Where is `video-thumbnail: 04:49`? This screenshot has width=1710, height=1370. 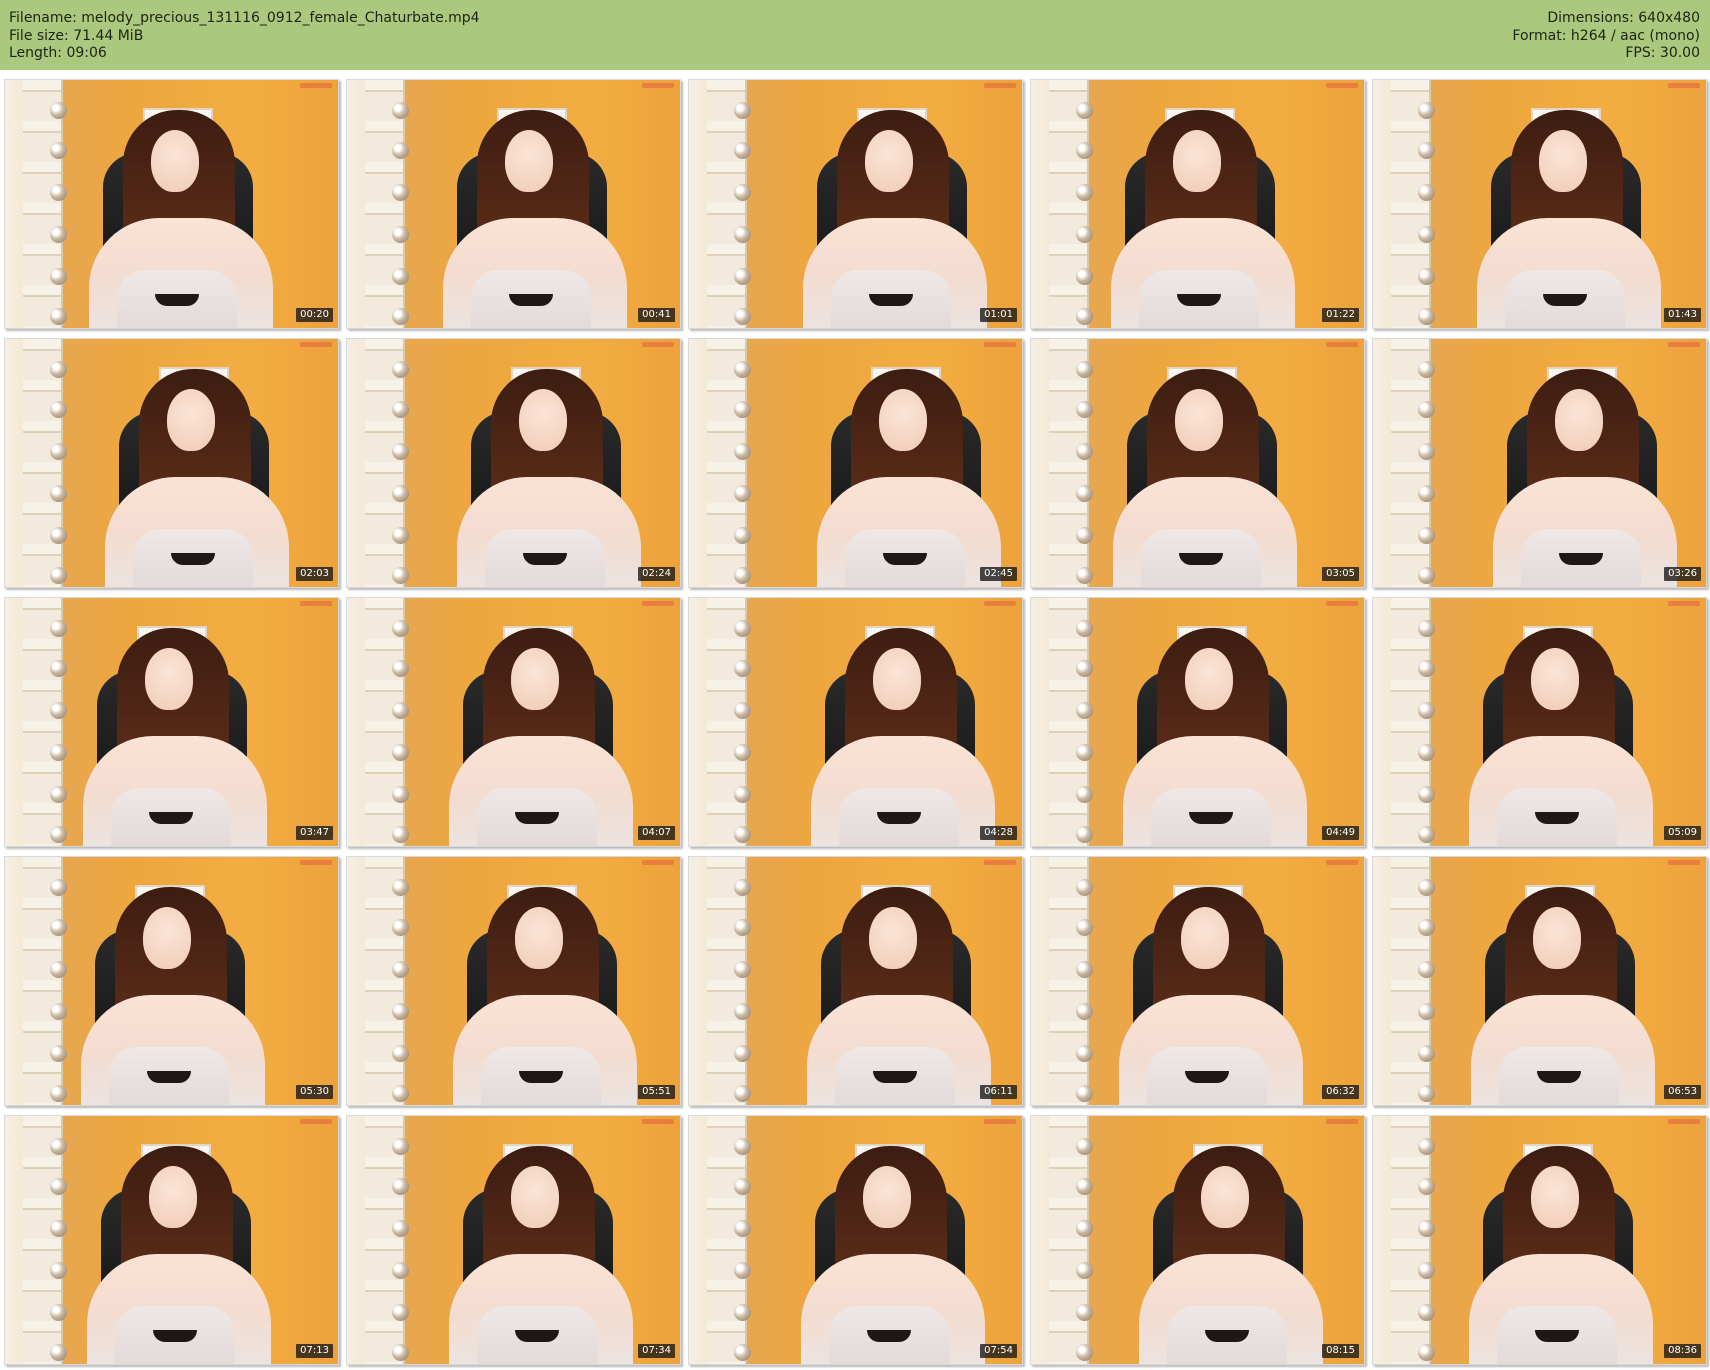
video-thumbnail: 04:49 is located at coordinates (1197, 722).